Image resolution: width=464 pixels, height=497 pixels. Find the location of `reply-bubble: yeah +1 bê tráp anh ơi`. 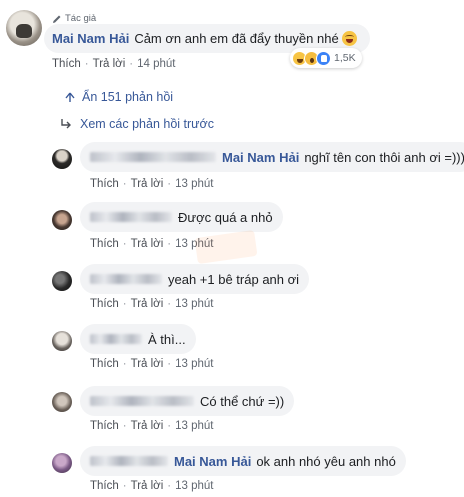

reply-bubble: yeah +1 bê tráp anh ơi is located at coordinates (195, 279).